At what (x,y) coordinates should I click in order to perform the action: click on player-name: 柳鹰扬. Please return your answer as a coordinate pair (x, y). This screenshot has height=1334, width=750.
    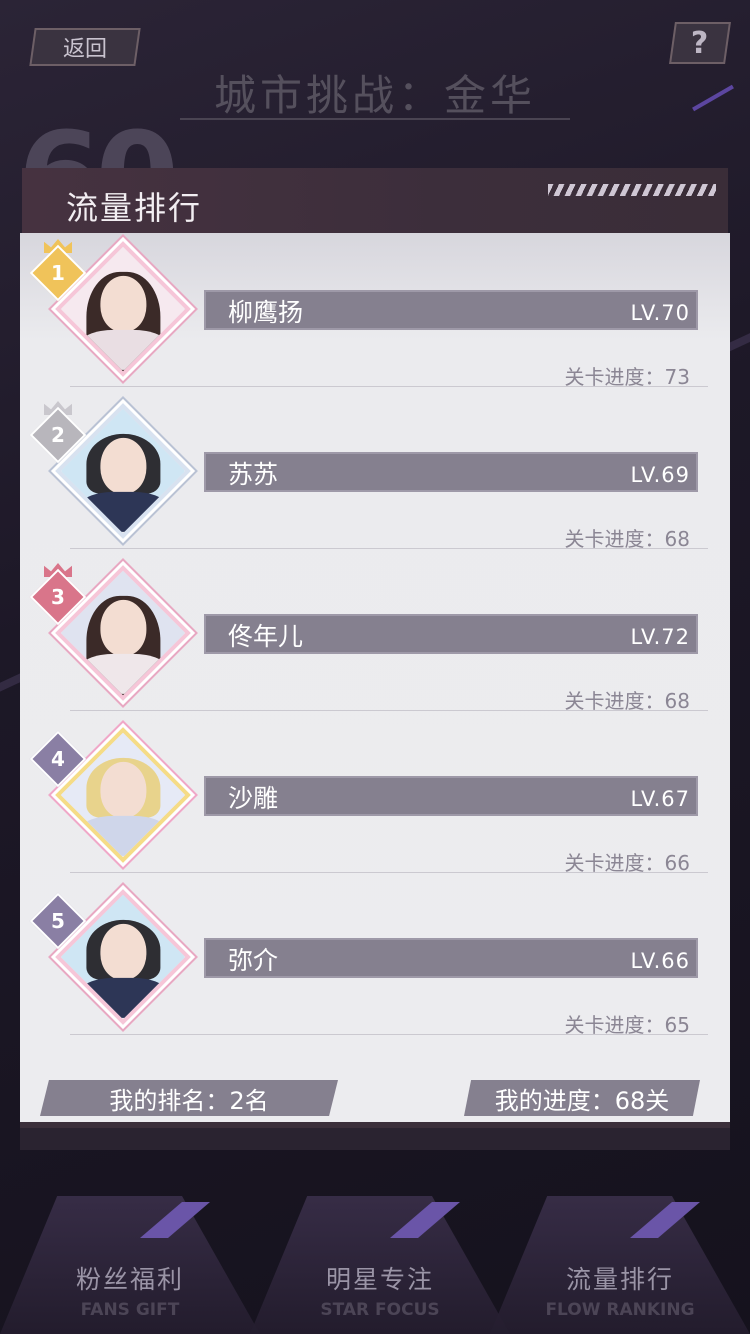
    Looking at the image, I should click on (266, 312).